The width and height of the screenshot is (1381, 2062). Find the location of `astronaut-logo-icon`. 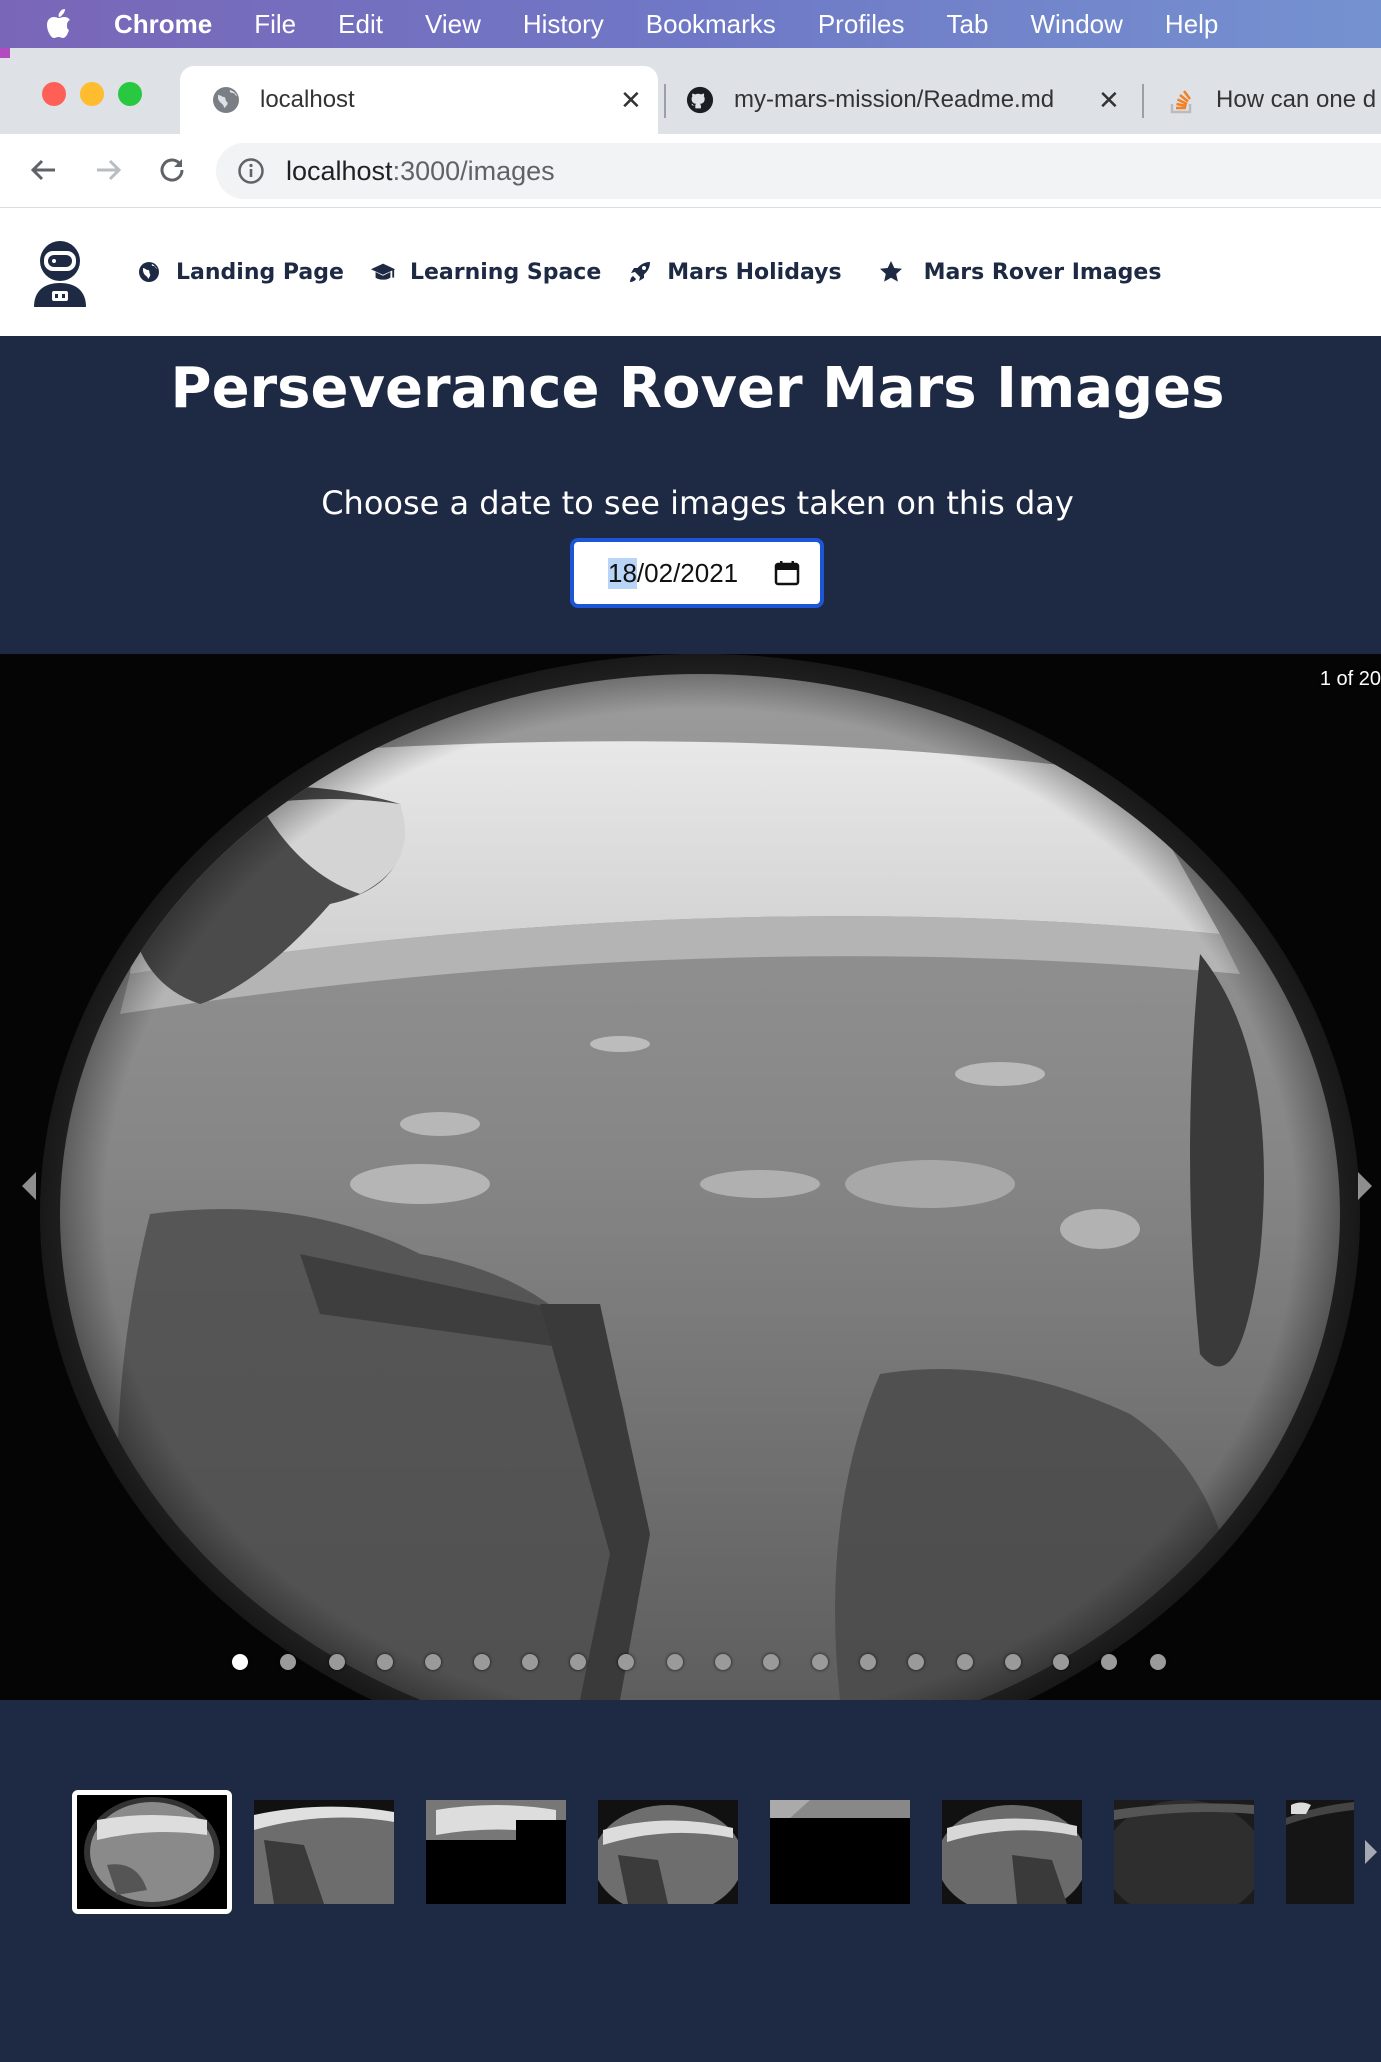

astronaut-logo-icon is located at coordinates (60, 272).